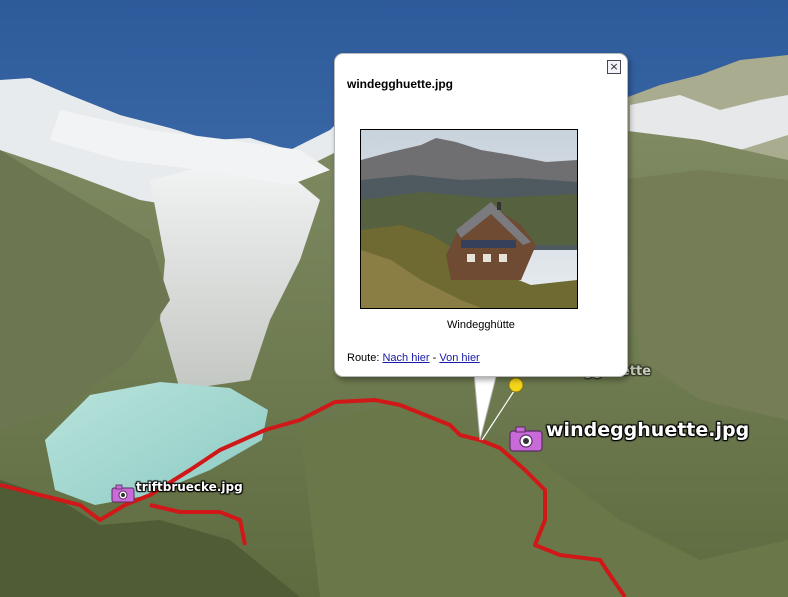 This screenshot has width=788, height=597. What do you see at coordinates (189, 487) in the screenshot?
I see `placemark-label-triftbruecke: triftbruecke.jpg` at bounding box center [189, 487].